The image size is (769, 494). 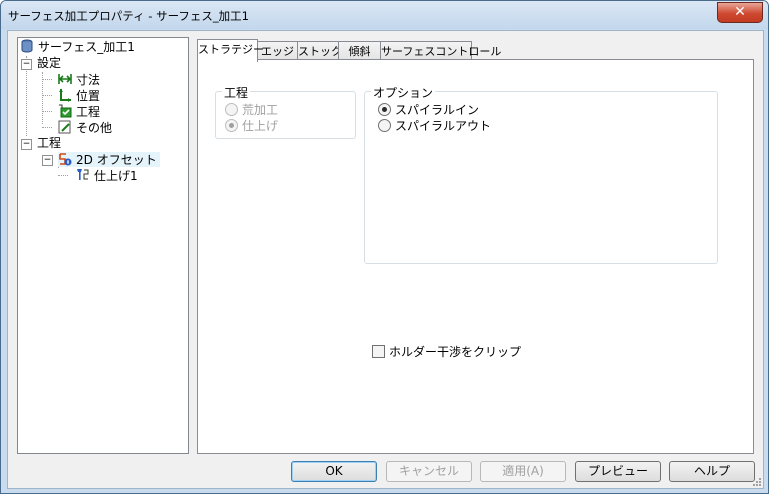 I want to click on tree-finish1-label: 仕上げ1, so click(x=116, y=176).